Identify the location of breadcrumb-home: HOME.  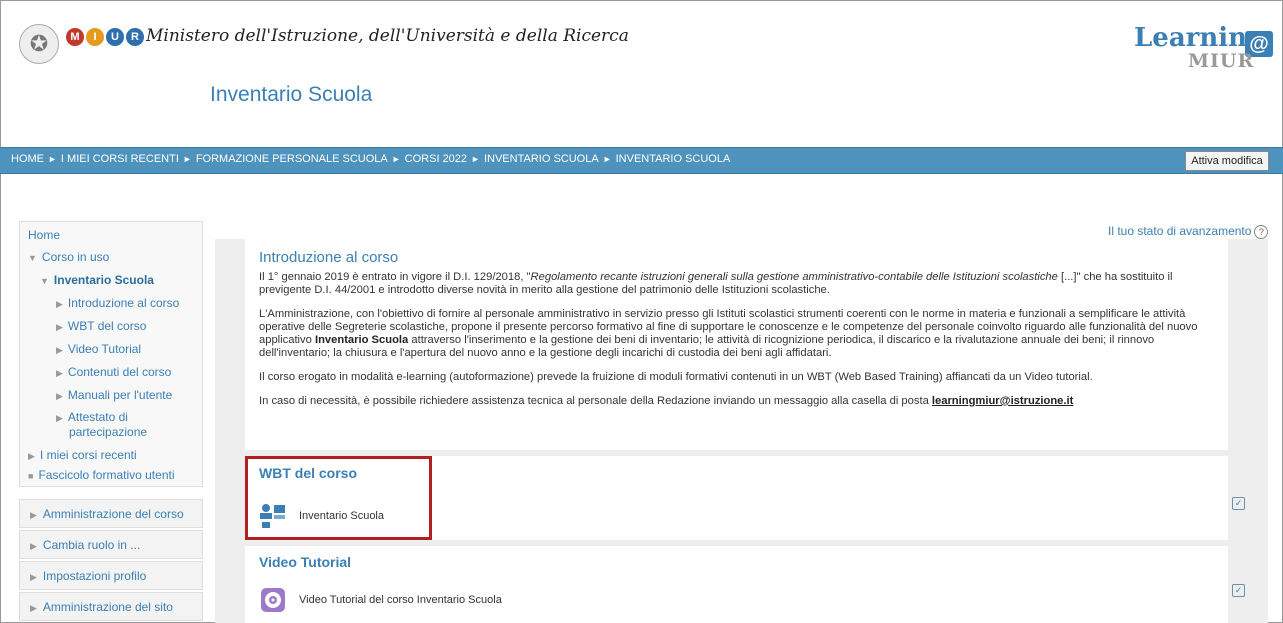
(27, 159).